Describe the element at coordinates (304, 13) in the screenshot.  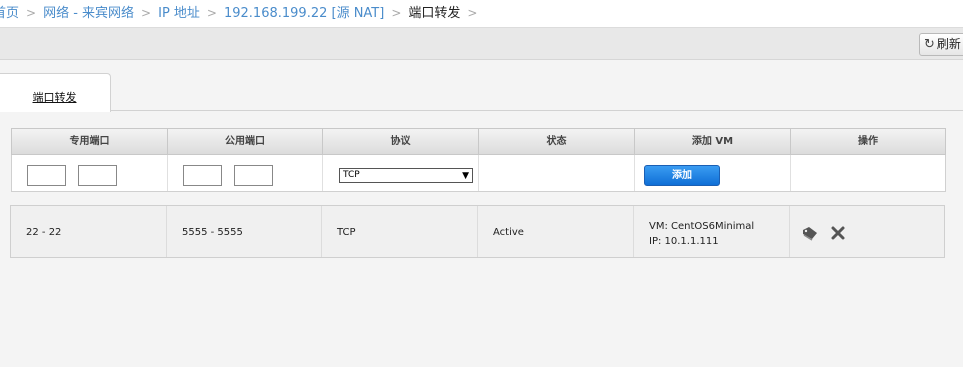
I see `breadcrumb-ip-detail: 192.168.199.22 [源 NAT]` at that location.